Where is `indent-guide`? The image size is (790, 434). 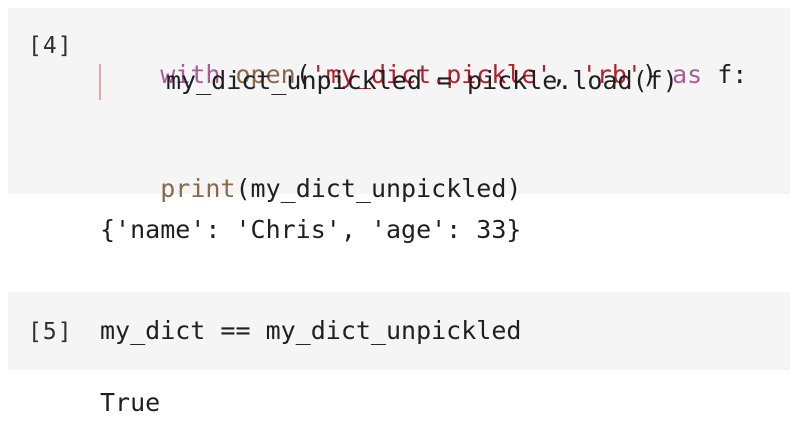
indent-guide is located at coordinates (100, 82).